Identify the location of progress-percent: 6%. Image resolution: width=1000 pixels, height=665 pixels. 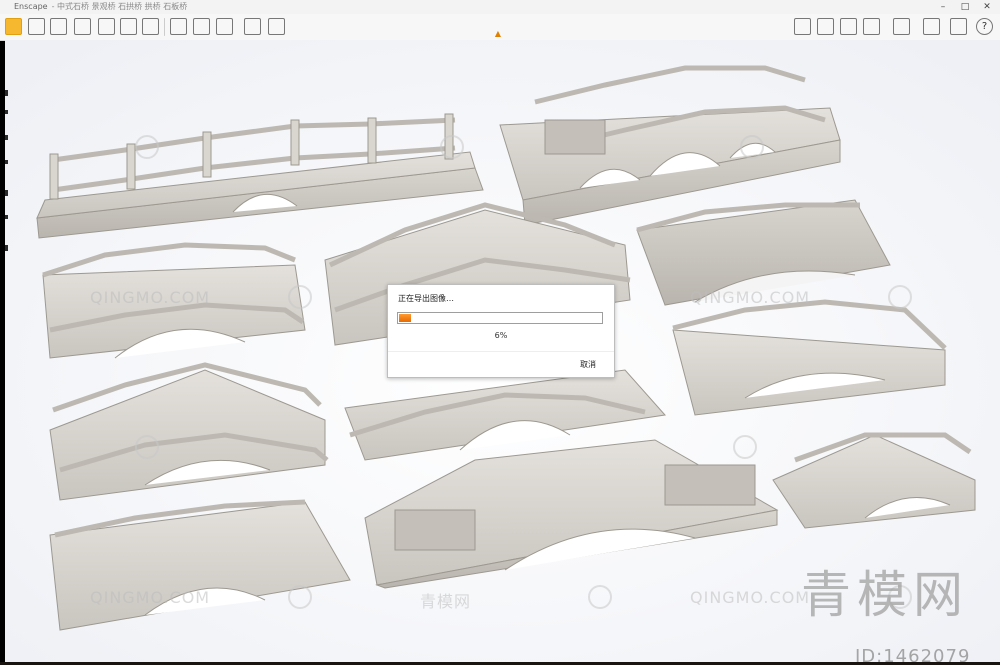
(501, 335).